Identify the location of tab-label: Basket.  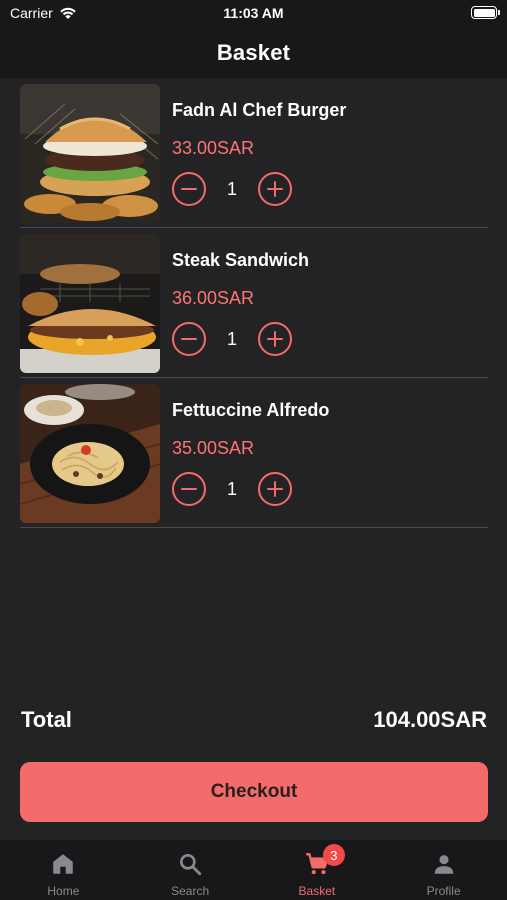
(317, 891).